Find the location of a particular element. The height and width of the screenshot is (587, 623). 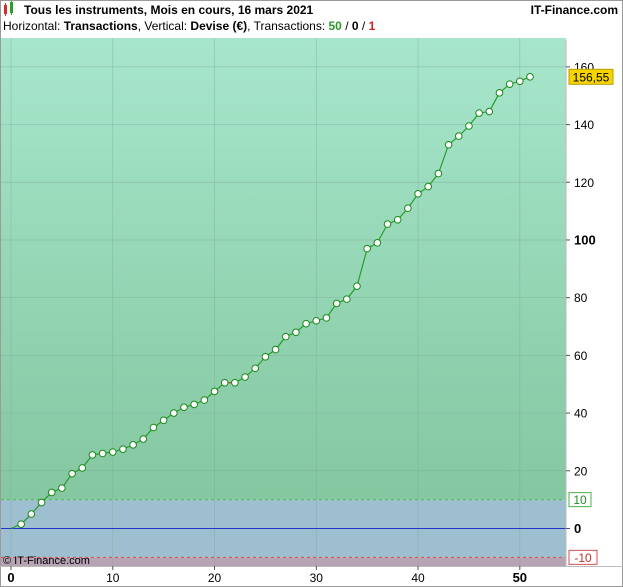

y-tick-label: 20 is located at coordinates (581, 471).